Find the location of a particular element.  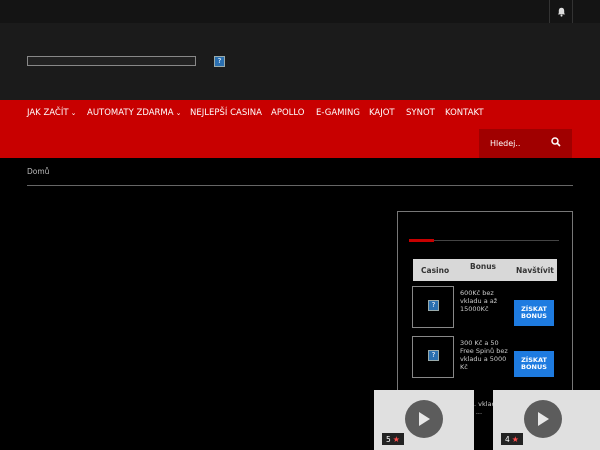

nav-item-e-gaming: E-GAMING is located at coordinates (338, 113).